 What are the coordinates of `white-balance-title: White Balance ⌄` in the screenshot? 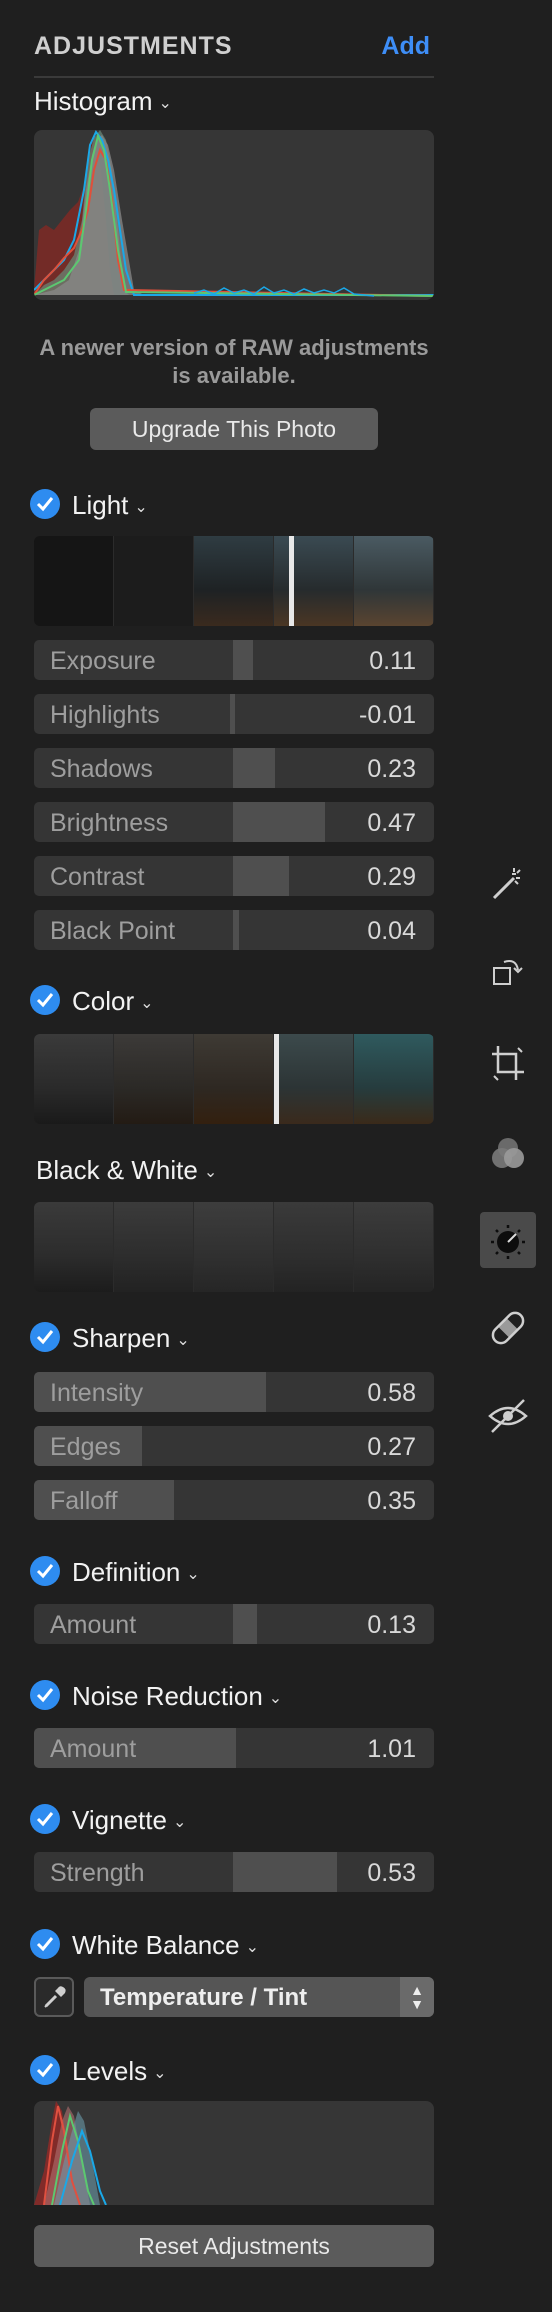 It's located at (165, 1945).